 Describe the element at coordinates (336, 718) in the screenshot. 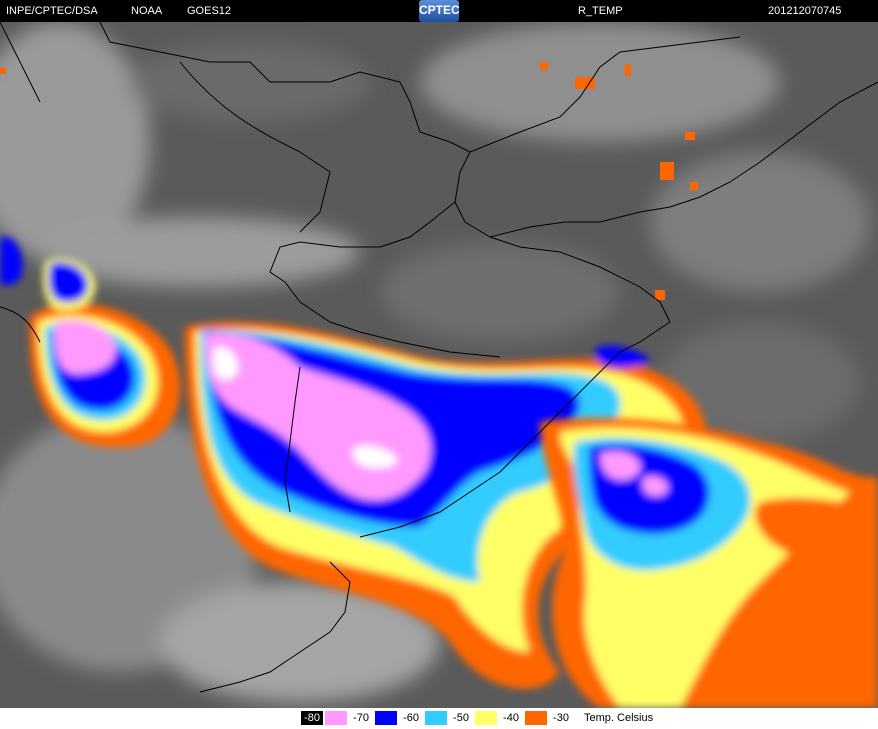

I see `legend-swatch-minus70` at that location.